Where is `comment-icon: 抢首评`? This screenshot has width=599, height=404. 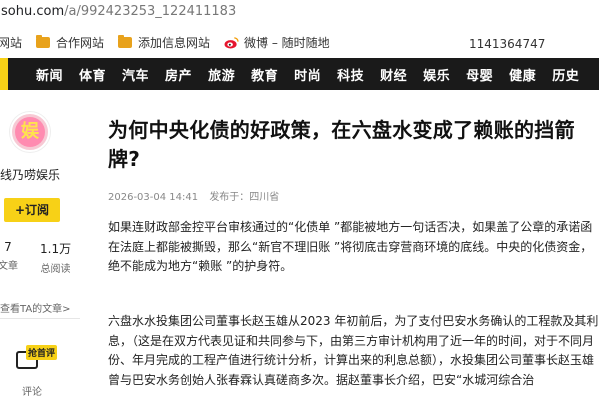 comment-icon: 抢首评 is located at coordinates (36, 357).